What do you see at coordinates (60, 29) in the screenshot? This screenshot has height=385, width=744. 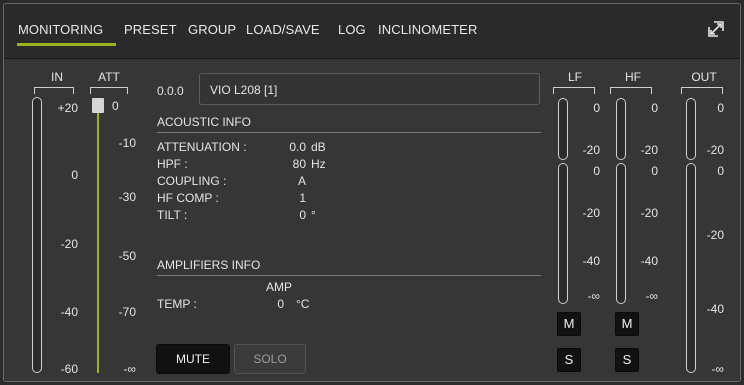 I see `tab-monitoring: MONITORING` at bounding box center [60, 29].